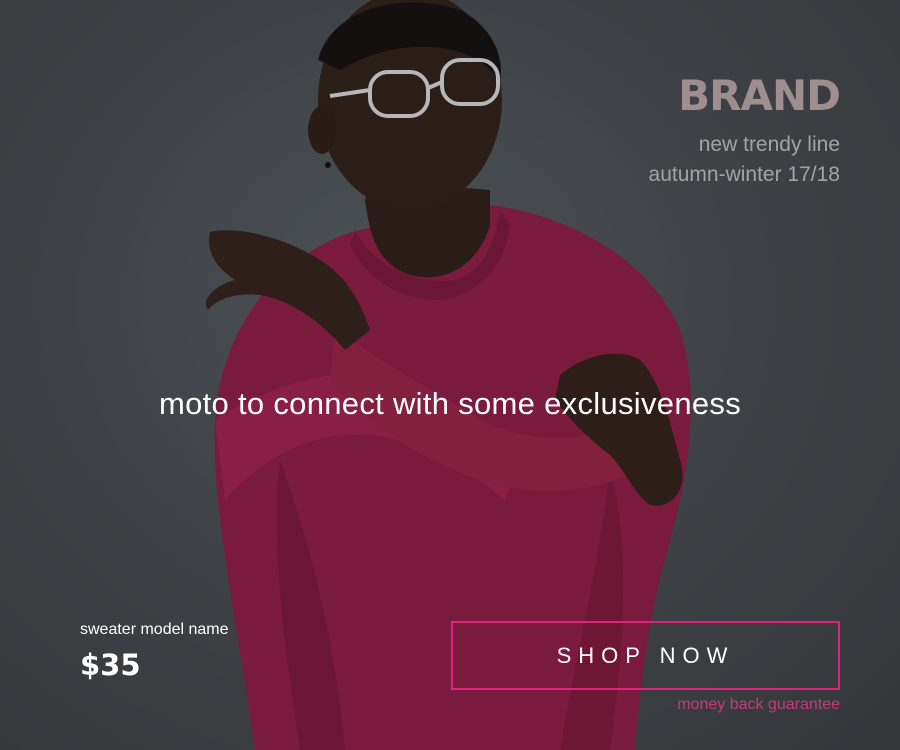 Image resolution: width=900 pixels, height=750 pixels. I want to click on brand-tagline: new trendy line, so click(769, 144).